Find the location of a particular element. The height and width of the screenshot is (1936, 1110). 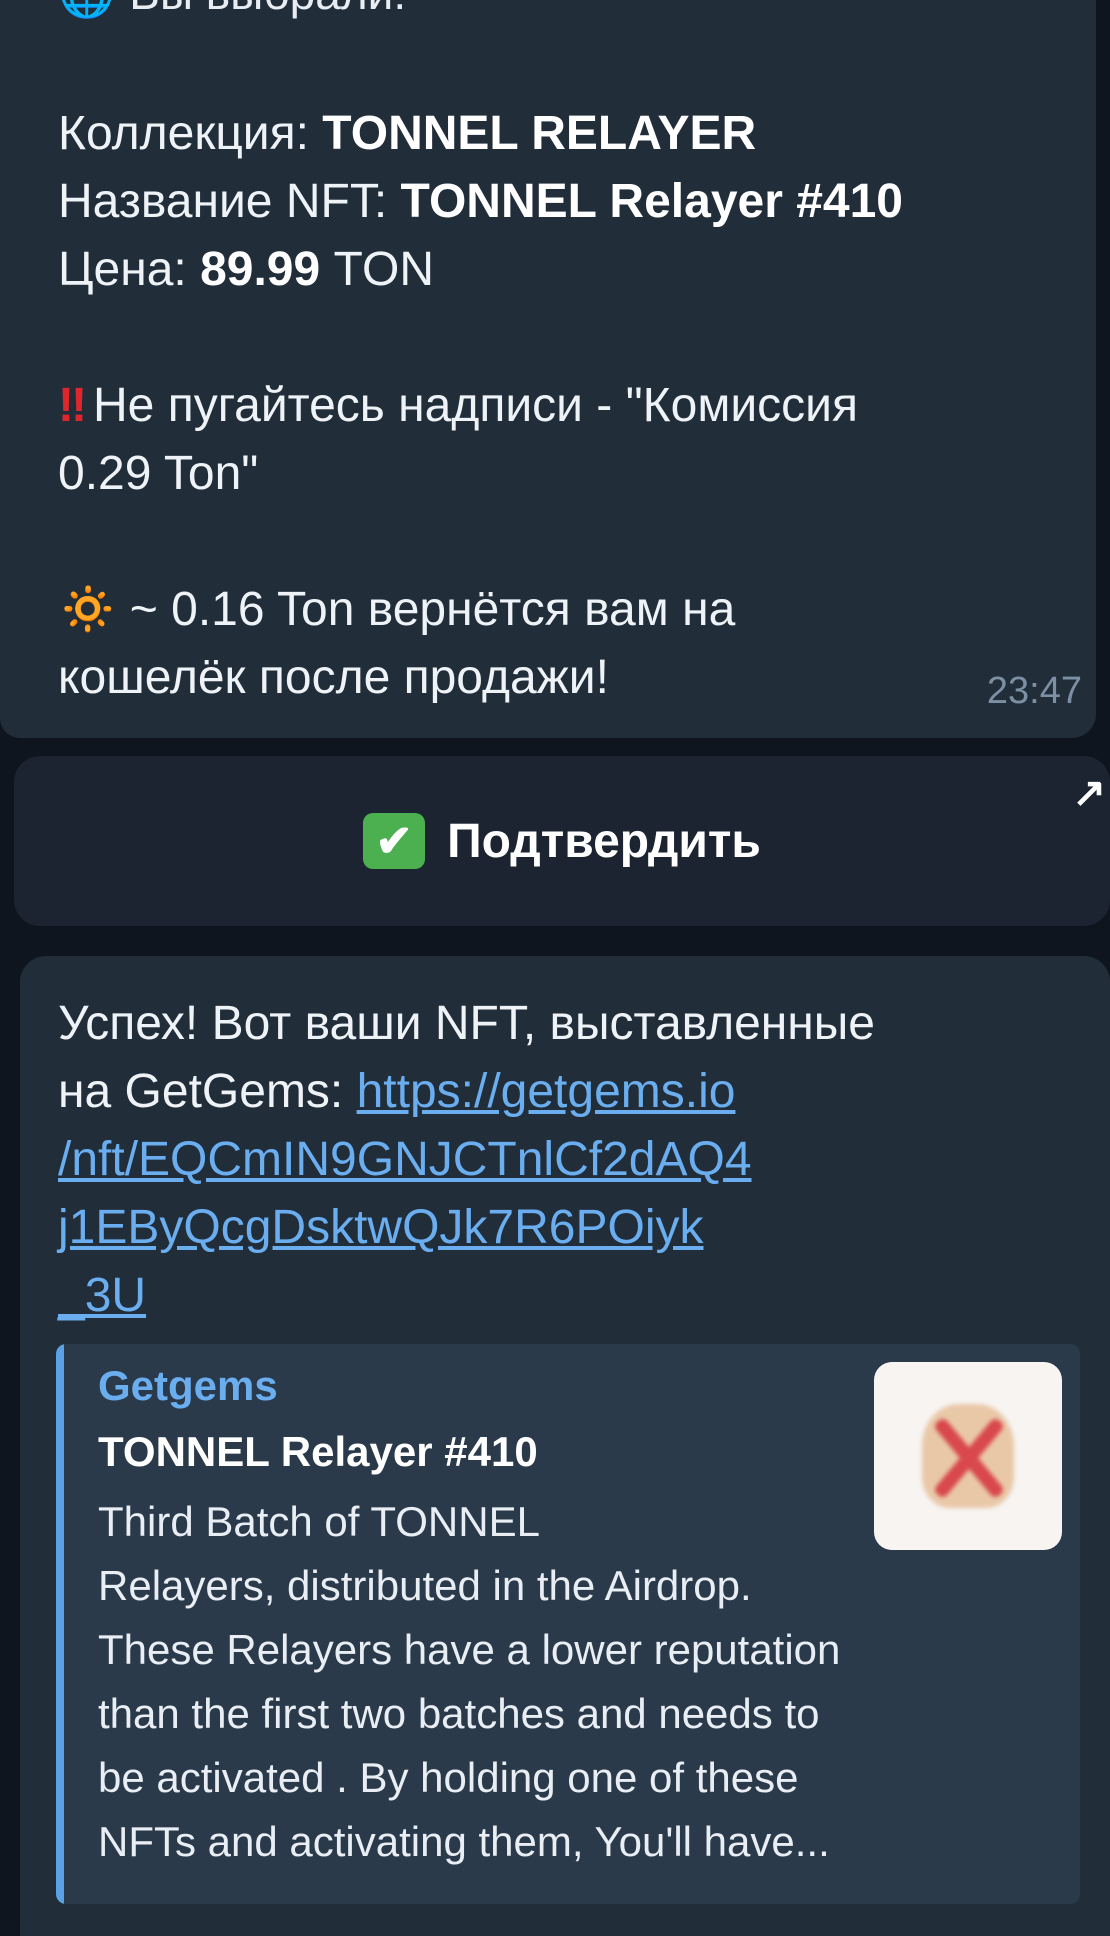

success-line-3: /nft/EQCmIN9GNJCTnlCf2dAQ4 is located at coordinates (466, 1160).